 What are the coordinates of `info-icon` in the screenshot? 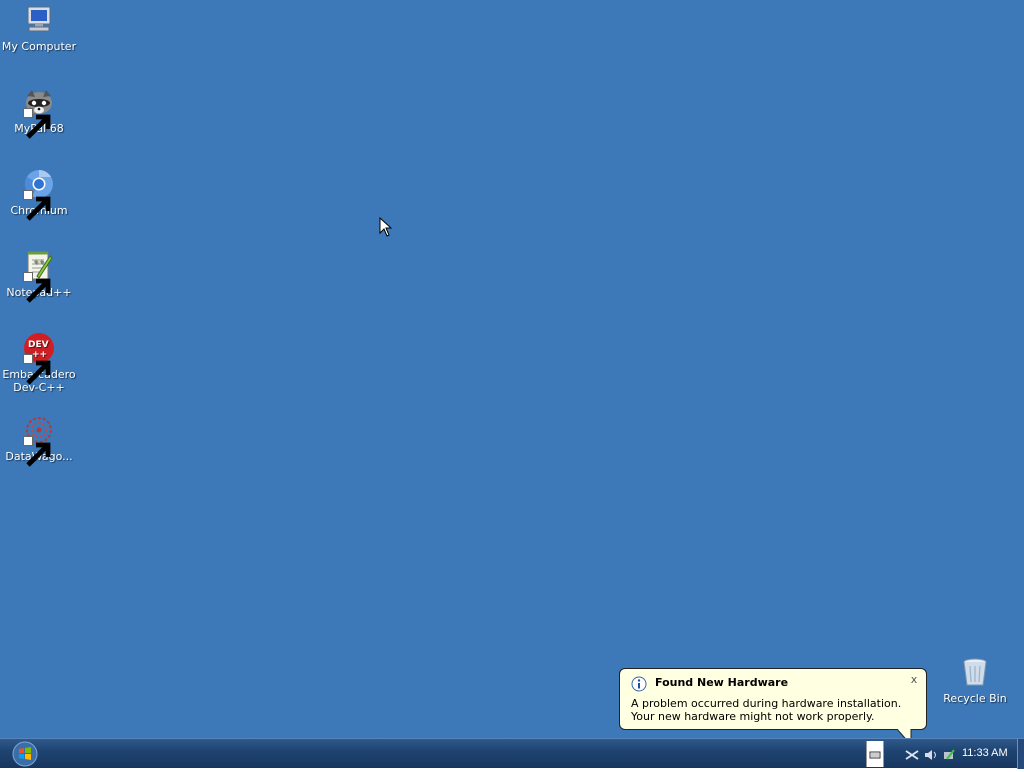 It's located at (639, 684).